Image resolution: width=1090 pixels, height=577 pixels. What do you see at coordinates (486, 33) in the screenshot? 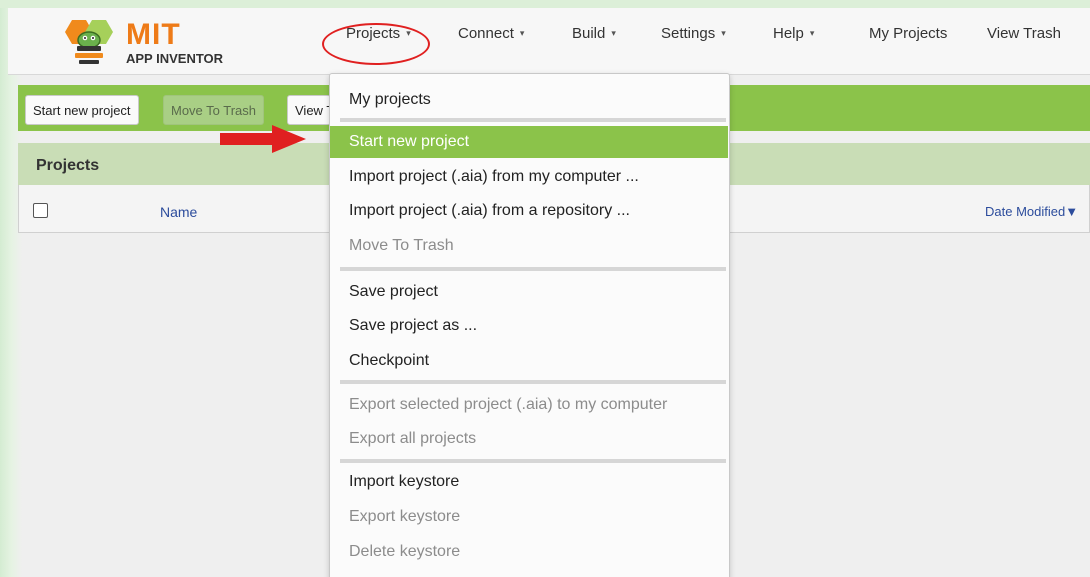
I see `nav-connect-label: Connect` at bounding box center [486, 33].